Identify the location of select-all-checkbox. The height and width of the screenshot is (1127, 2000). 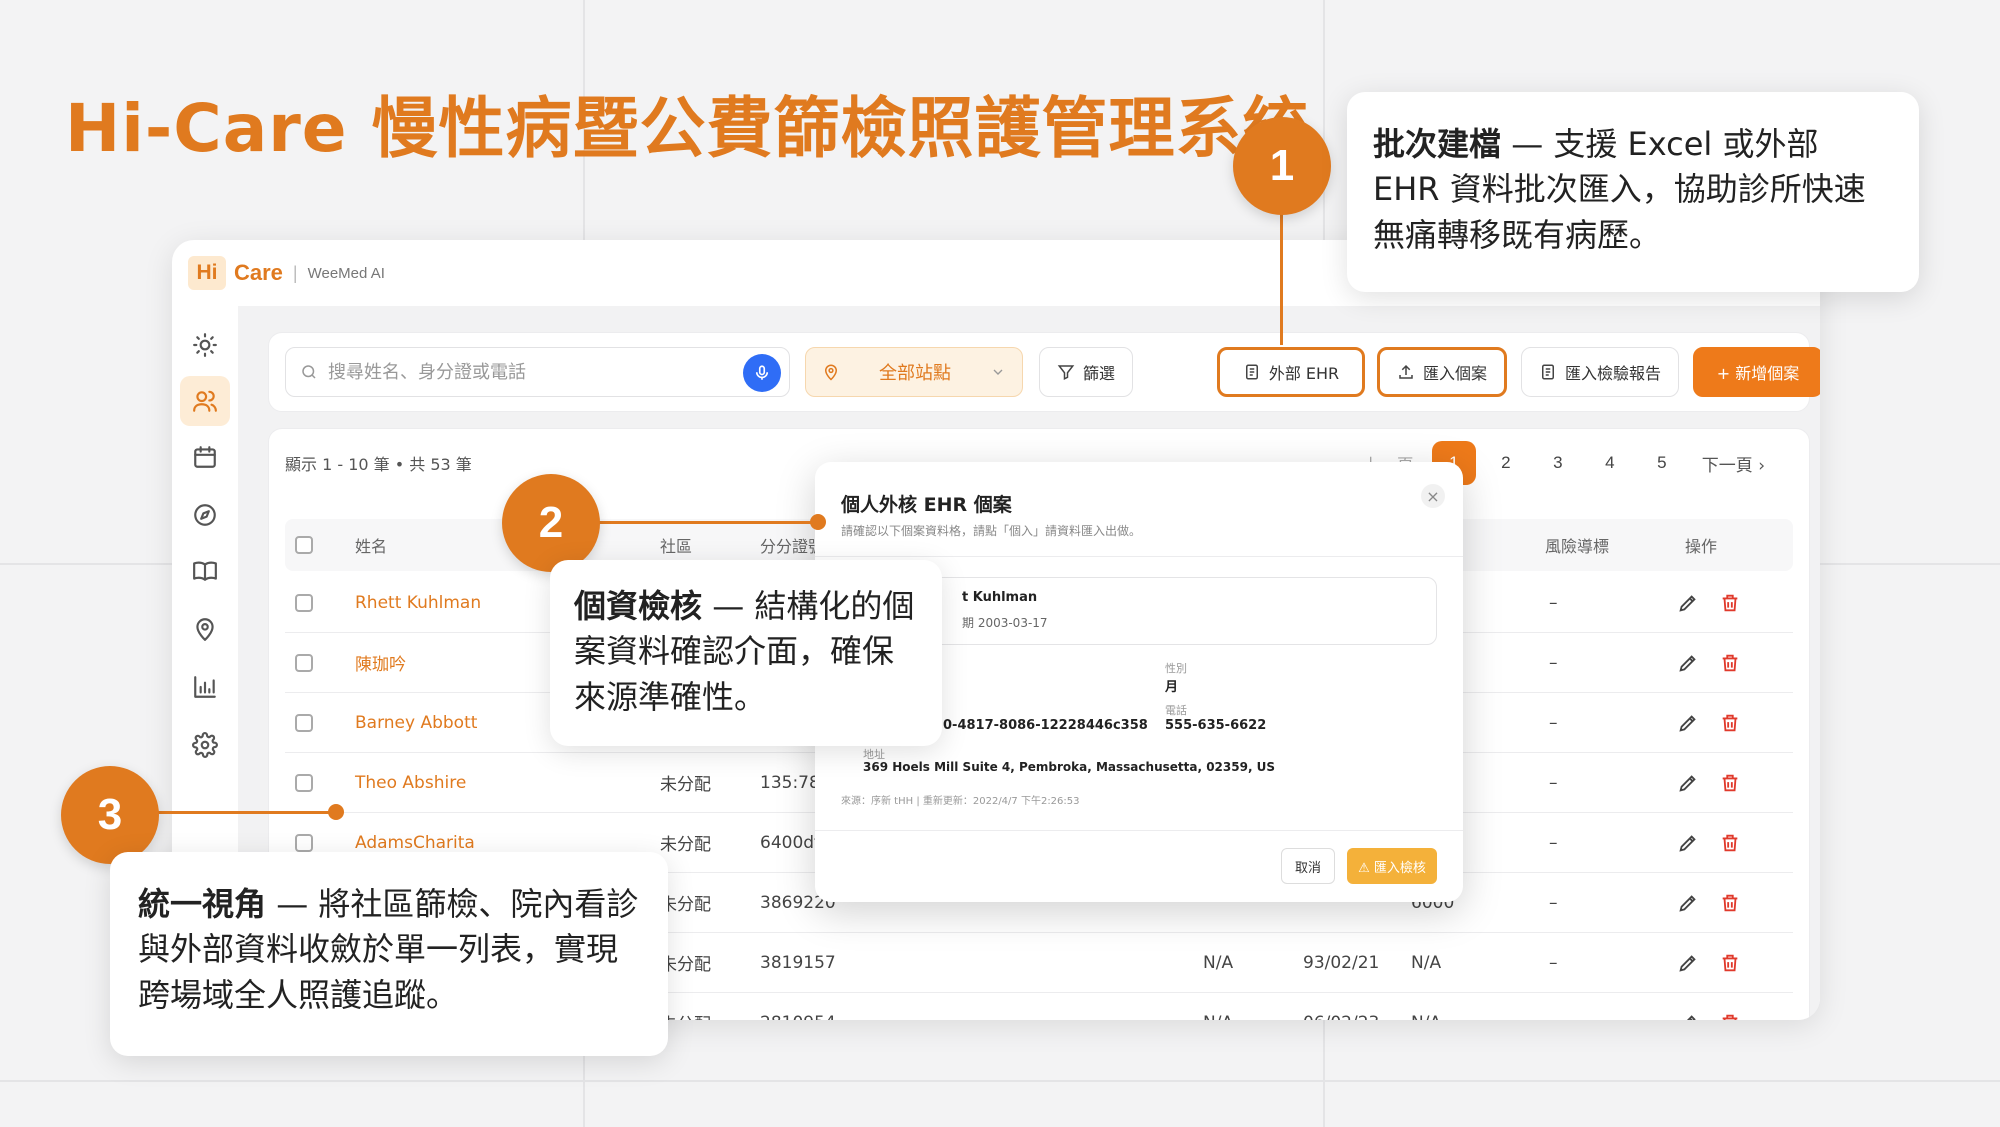
(304, 545).